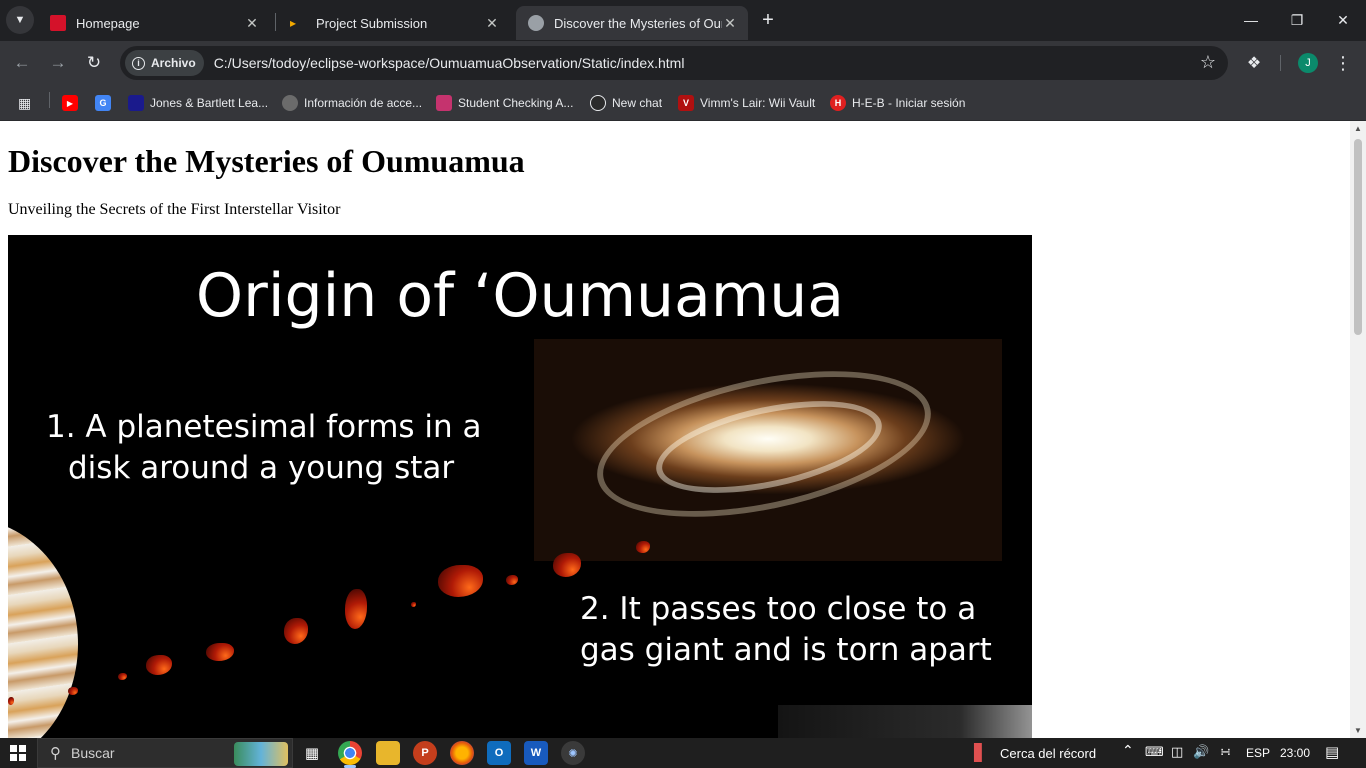  Describe the element at coordinates (103, 103) in the screenshot. I see `translate-icon: G` at that location.